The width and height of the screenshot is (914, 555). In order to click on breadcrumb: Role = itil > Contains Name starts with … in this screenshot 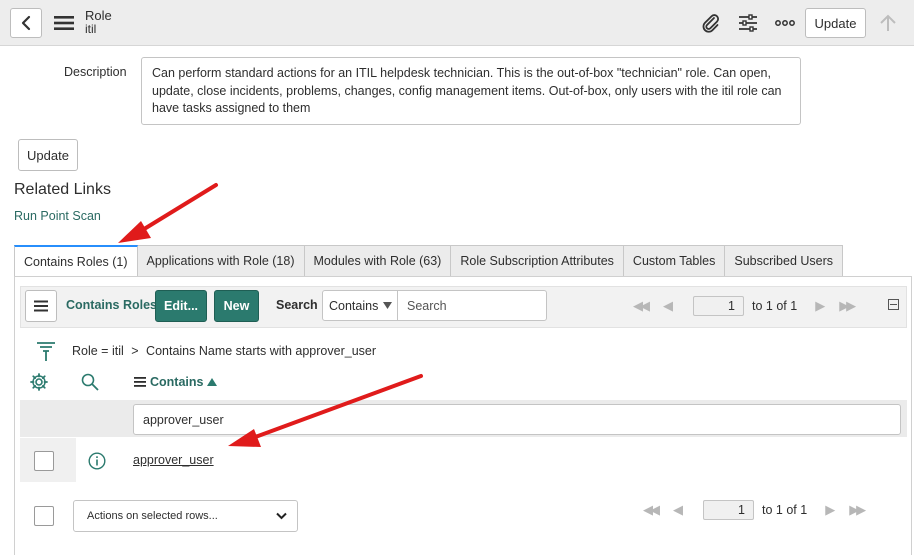, I will do `click(224, 351)`.